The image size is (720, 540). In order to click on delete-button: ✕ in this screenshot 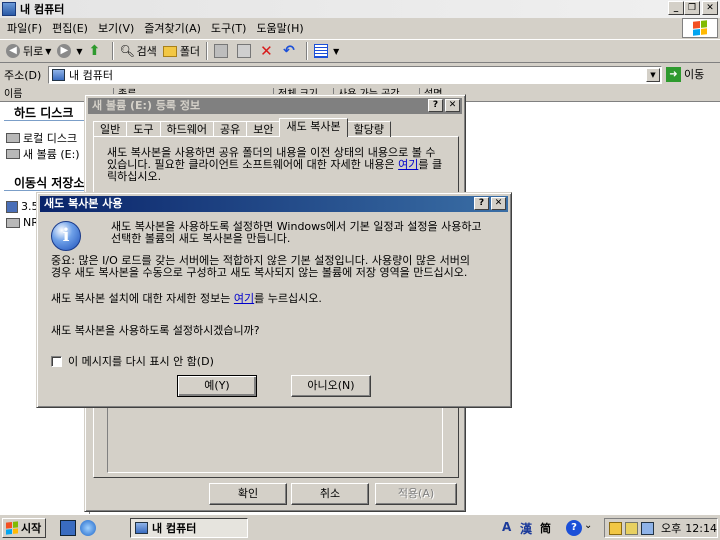, I will do `click(268, 51)`.